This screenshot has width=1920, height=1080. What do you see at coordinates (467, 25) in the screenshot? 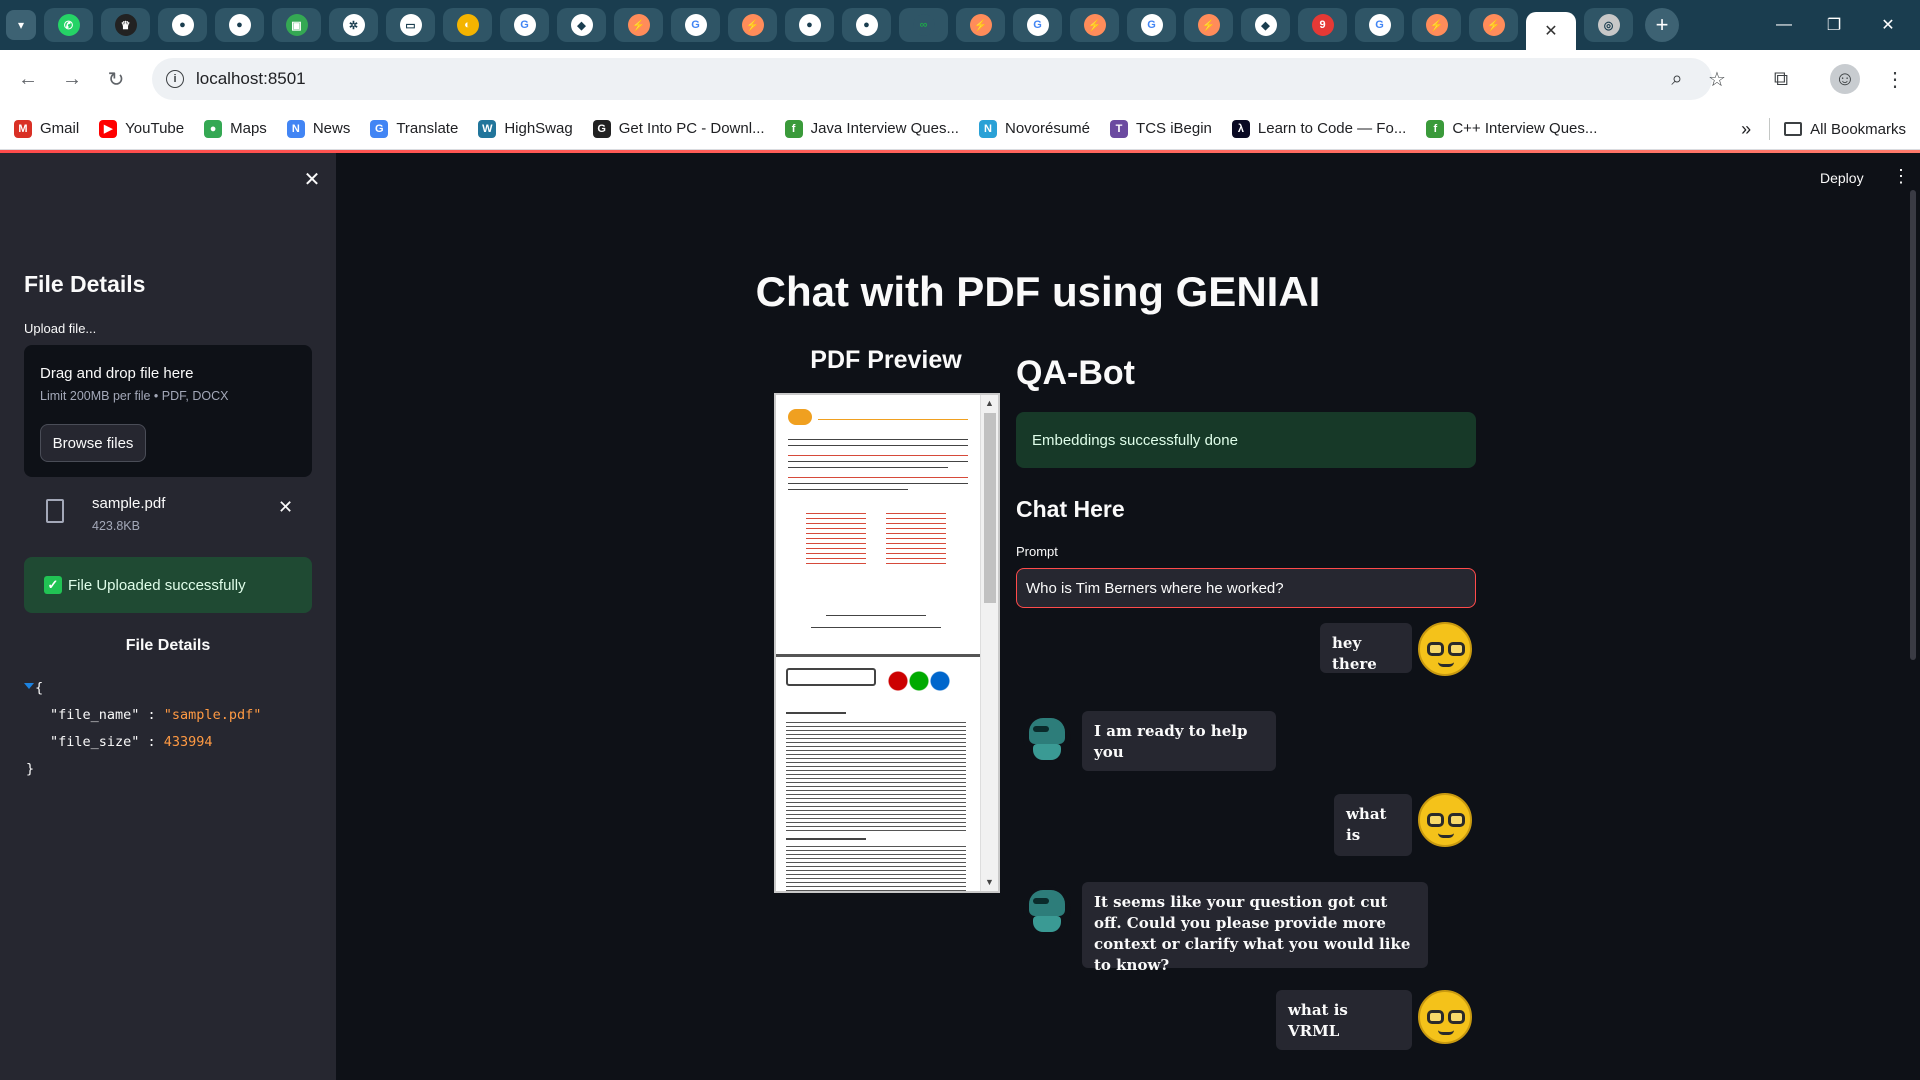
I see `tab: ◐` at bounding box center [467, 25].